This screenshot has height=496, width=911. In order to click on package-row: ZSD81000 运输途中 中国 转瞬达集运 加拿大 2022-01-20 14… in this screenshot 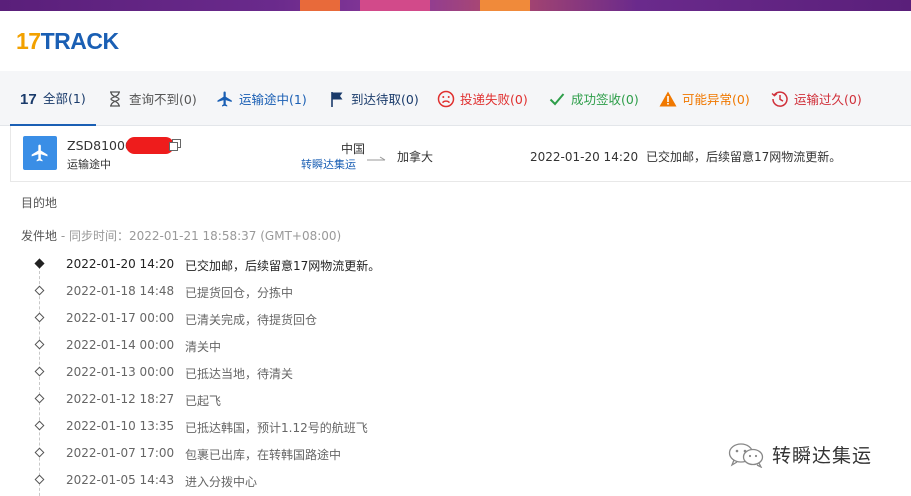, I will do `click(460, 154)`.